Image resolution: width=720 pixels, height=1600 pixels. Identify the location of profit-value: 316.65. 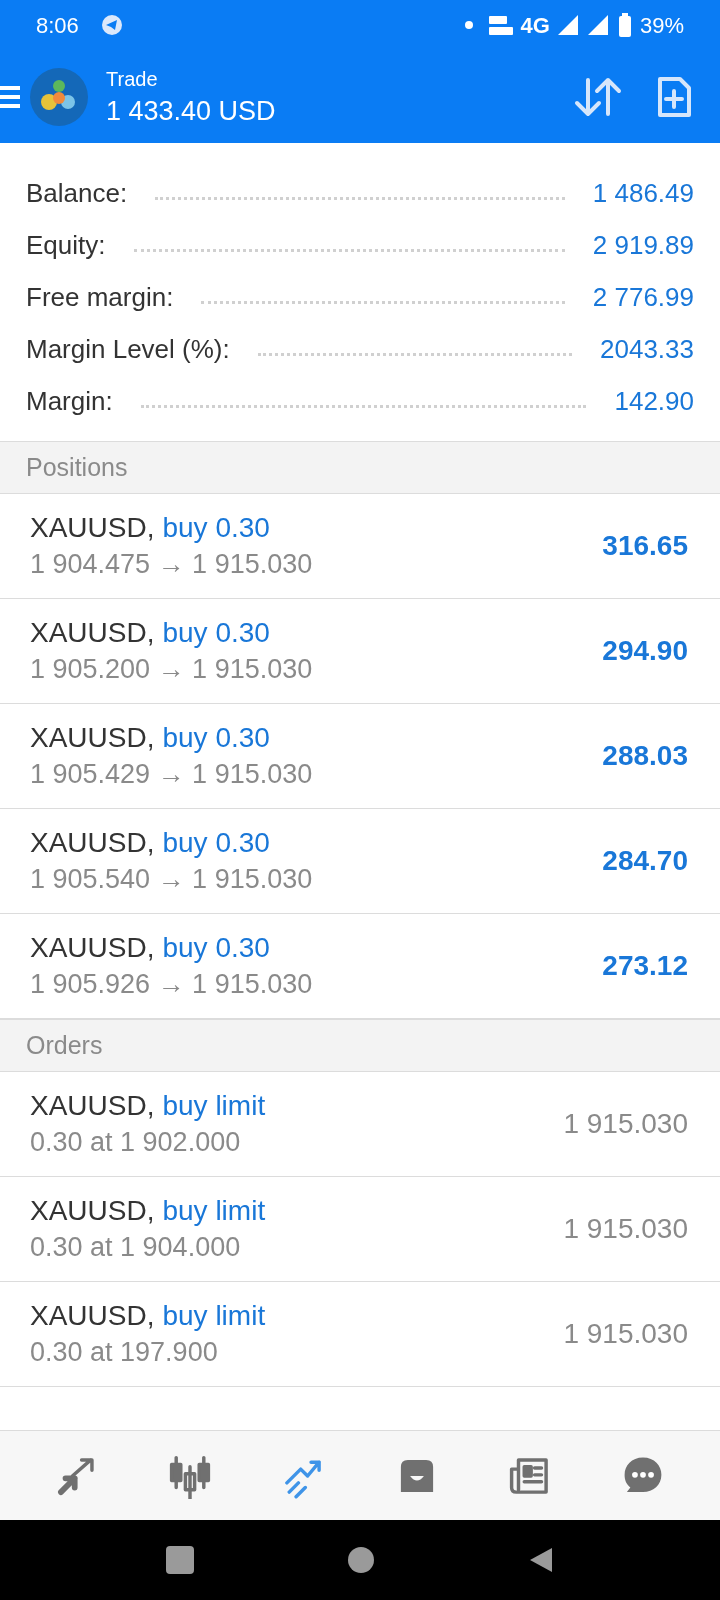
(645, 546).